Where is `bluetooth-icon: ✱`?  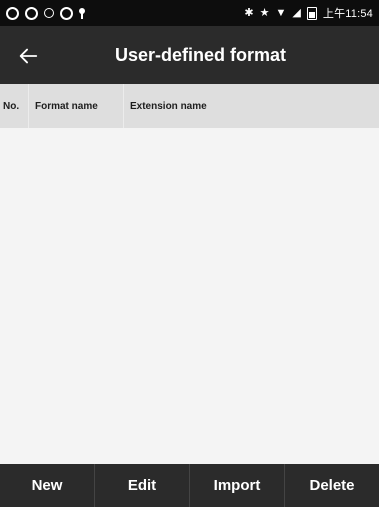
bluetooth-icon: ✱ is located at coordinates (249, 13).